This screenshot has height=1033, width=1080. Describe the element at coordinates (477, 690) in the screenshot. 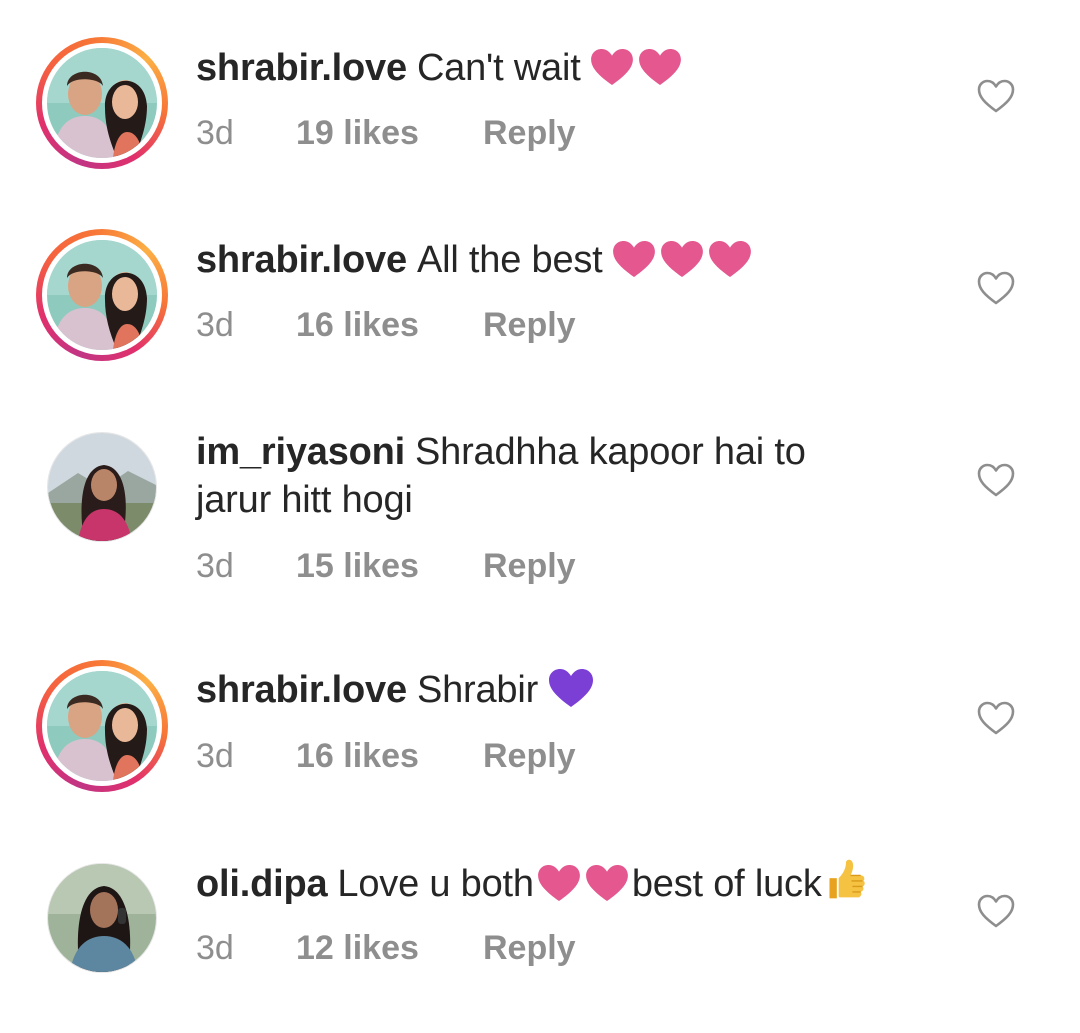

I see `comment-body: Shrabir` at that location.